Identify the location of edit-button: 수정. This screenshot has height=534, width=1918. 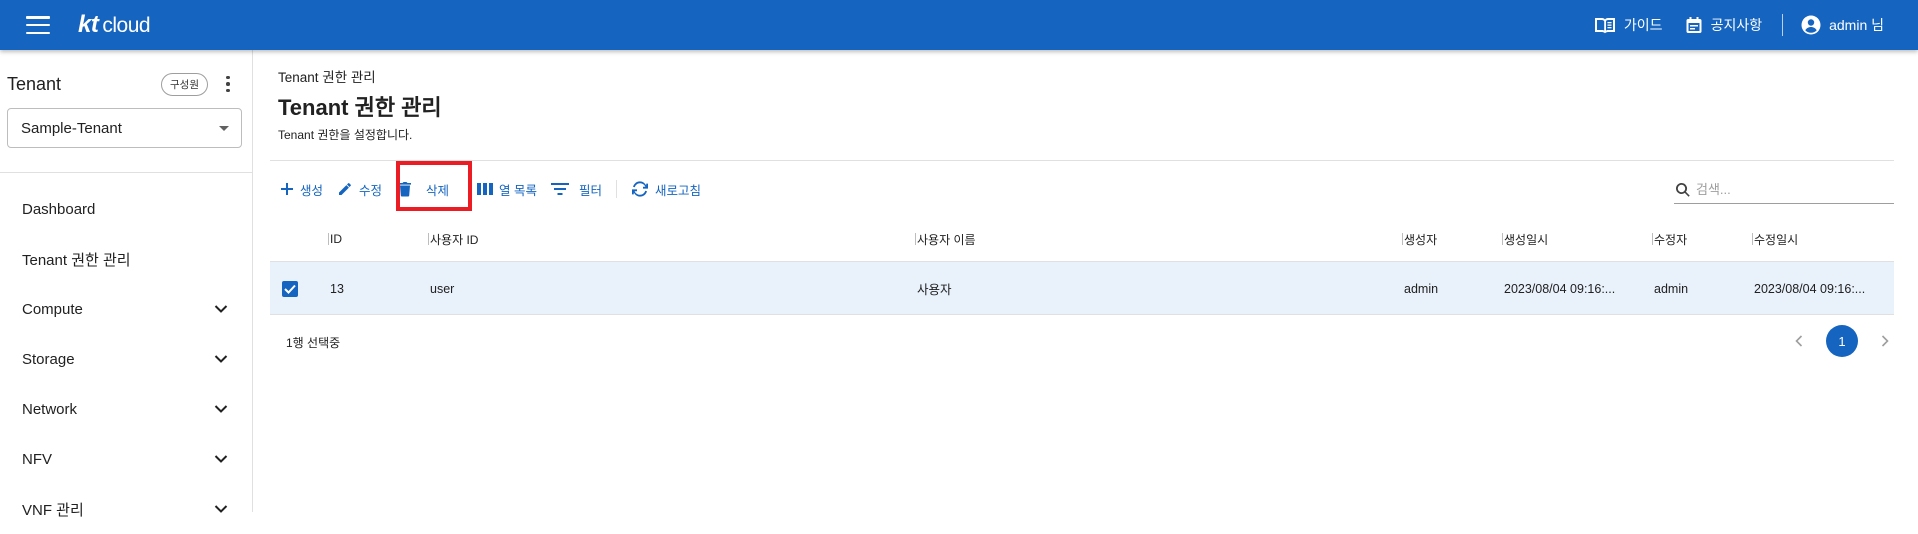
(359, 189).